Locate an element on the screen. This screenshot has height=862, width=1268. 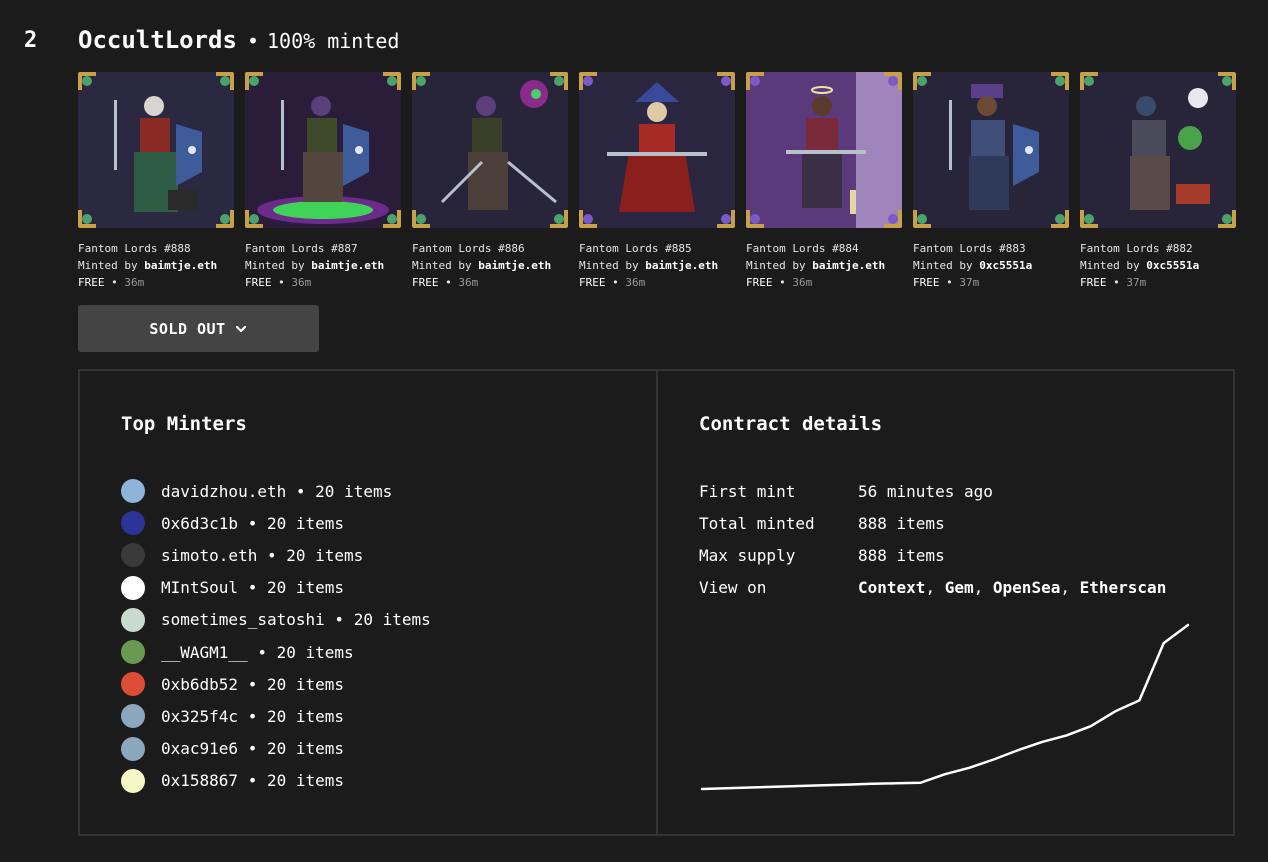
sold-out-button: SOLD OUT is located at coordinates (198, 328).